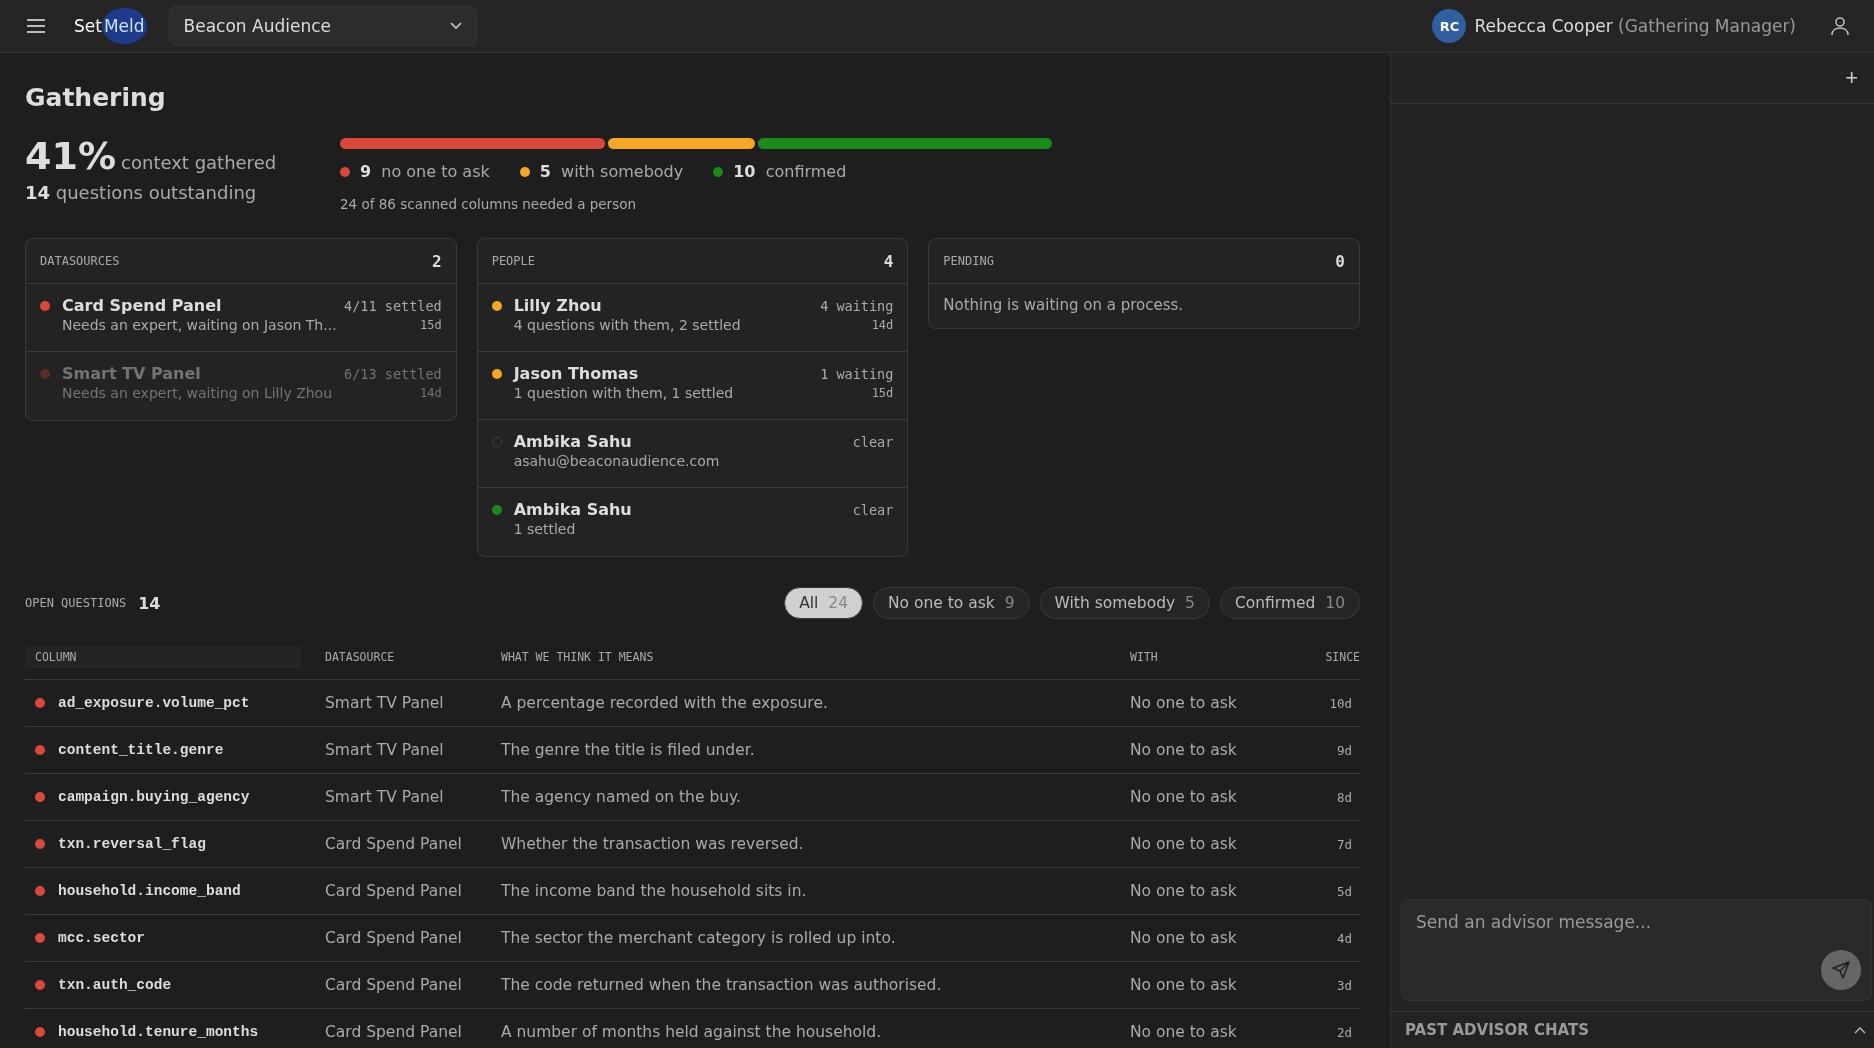  I want to click on person-detail: 4 questions with them, 2 settled, so click(627, 325).